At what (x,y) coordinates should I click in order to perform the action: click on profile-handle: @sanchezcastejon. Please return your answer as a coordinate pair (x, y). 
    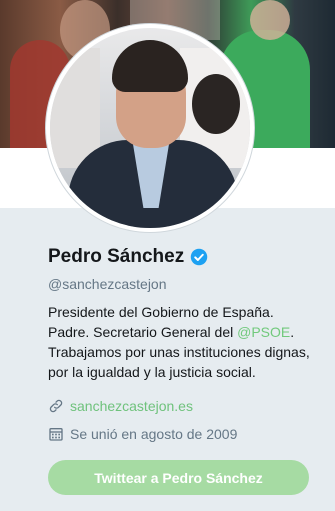
    Looking at the image, I should click on (107, 284).